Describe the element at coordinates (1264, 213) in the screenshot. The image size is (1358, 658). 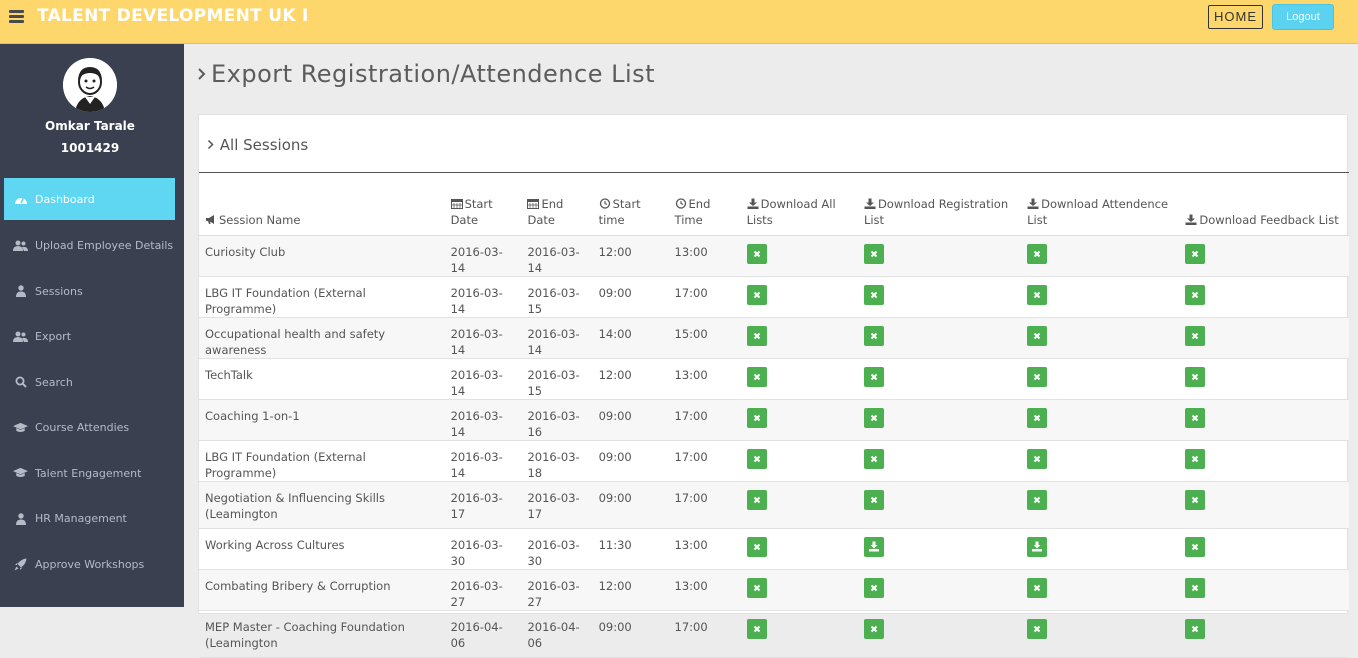
I see `column-header-download-feedback: Download Feedback List` at that location.